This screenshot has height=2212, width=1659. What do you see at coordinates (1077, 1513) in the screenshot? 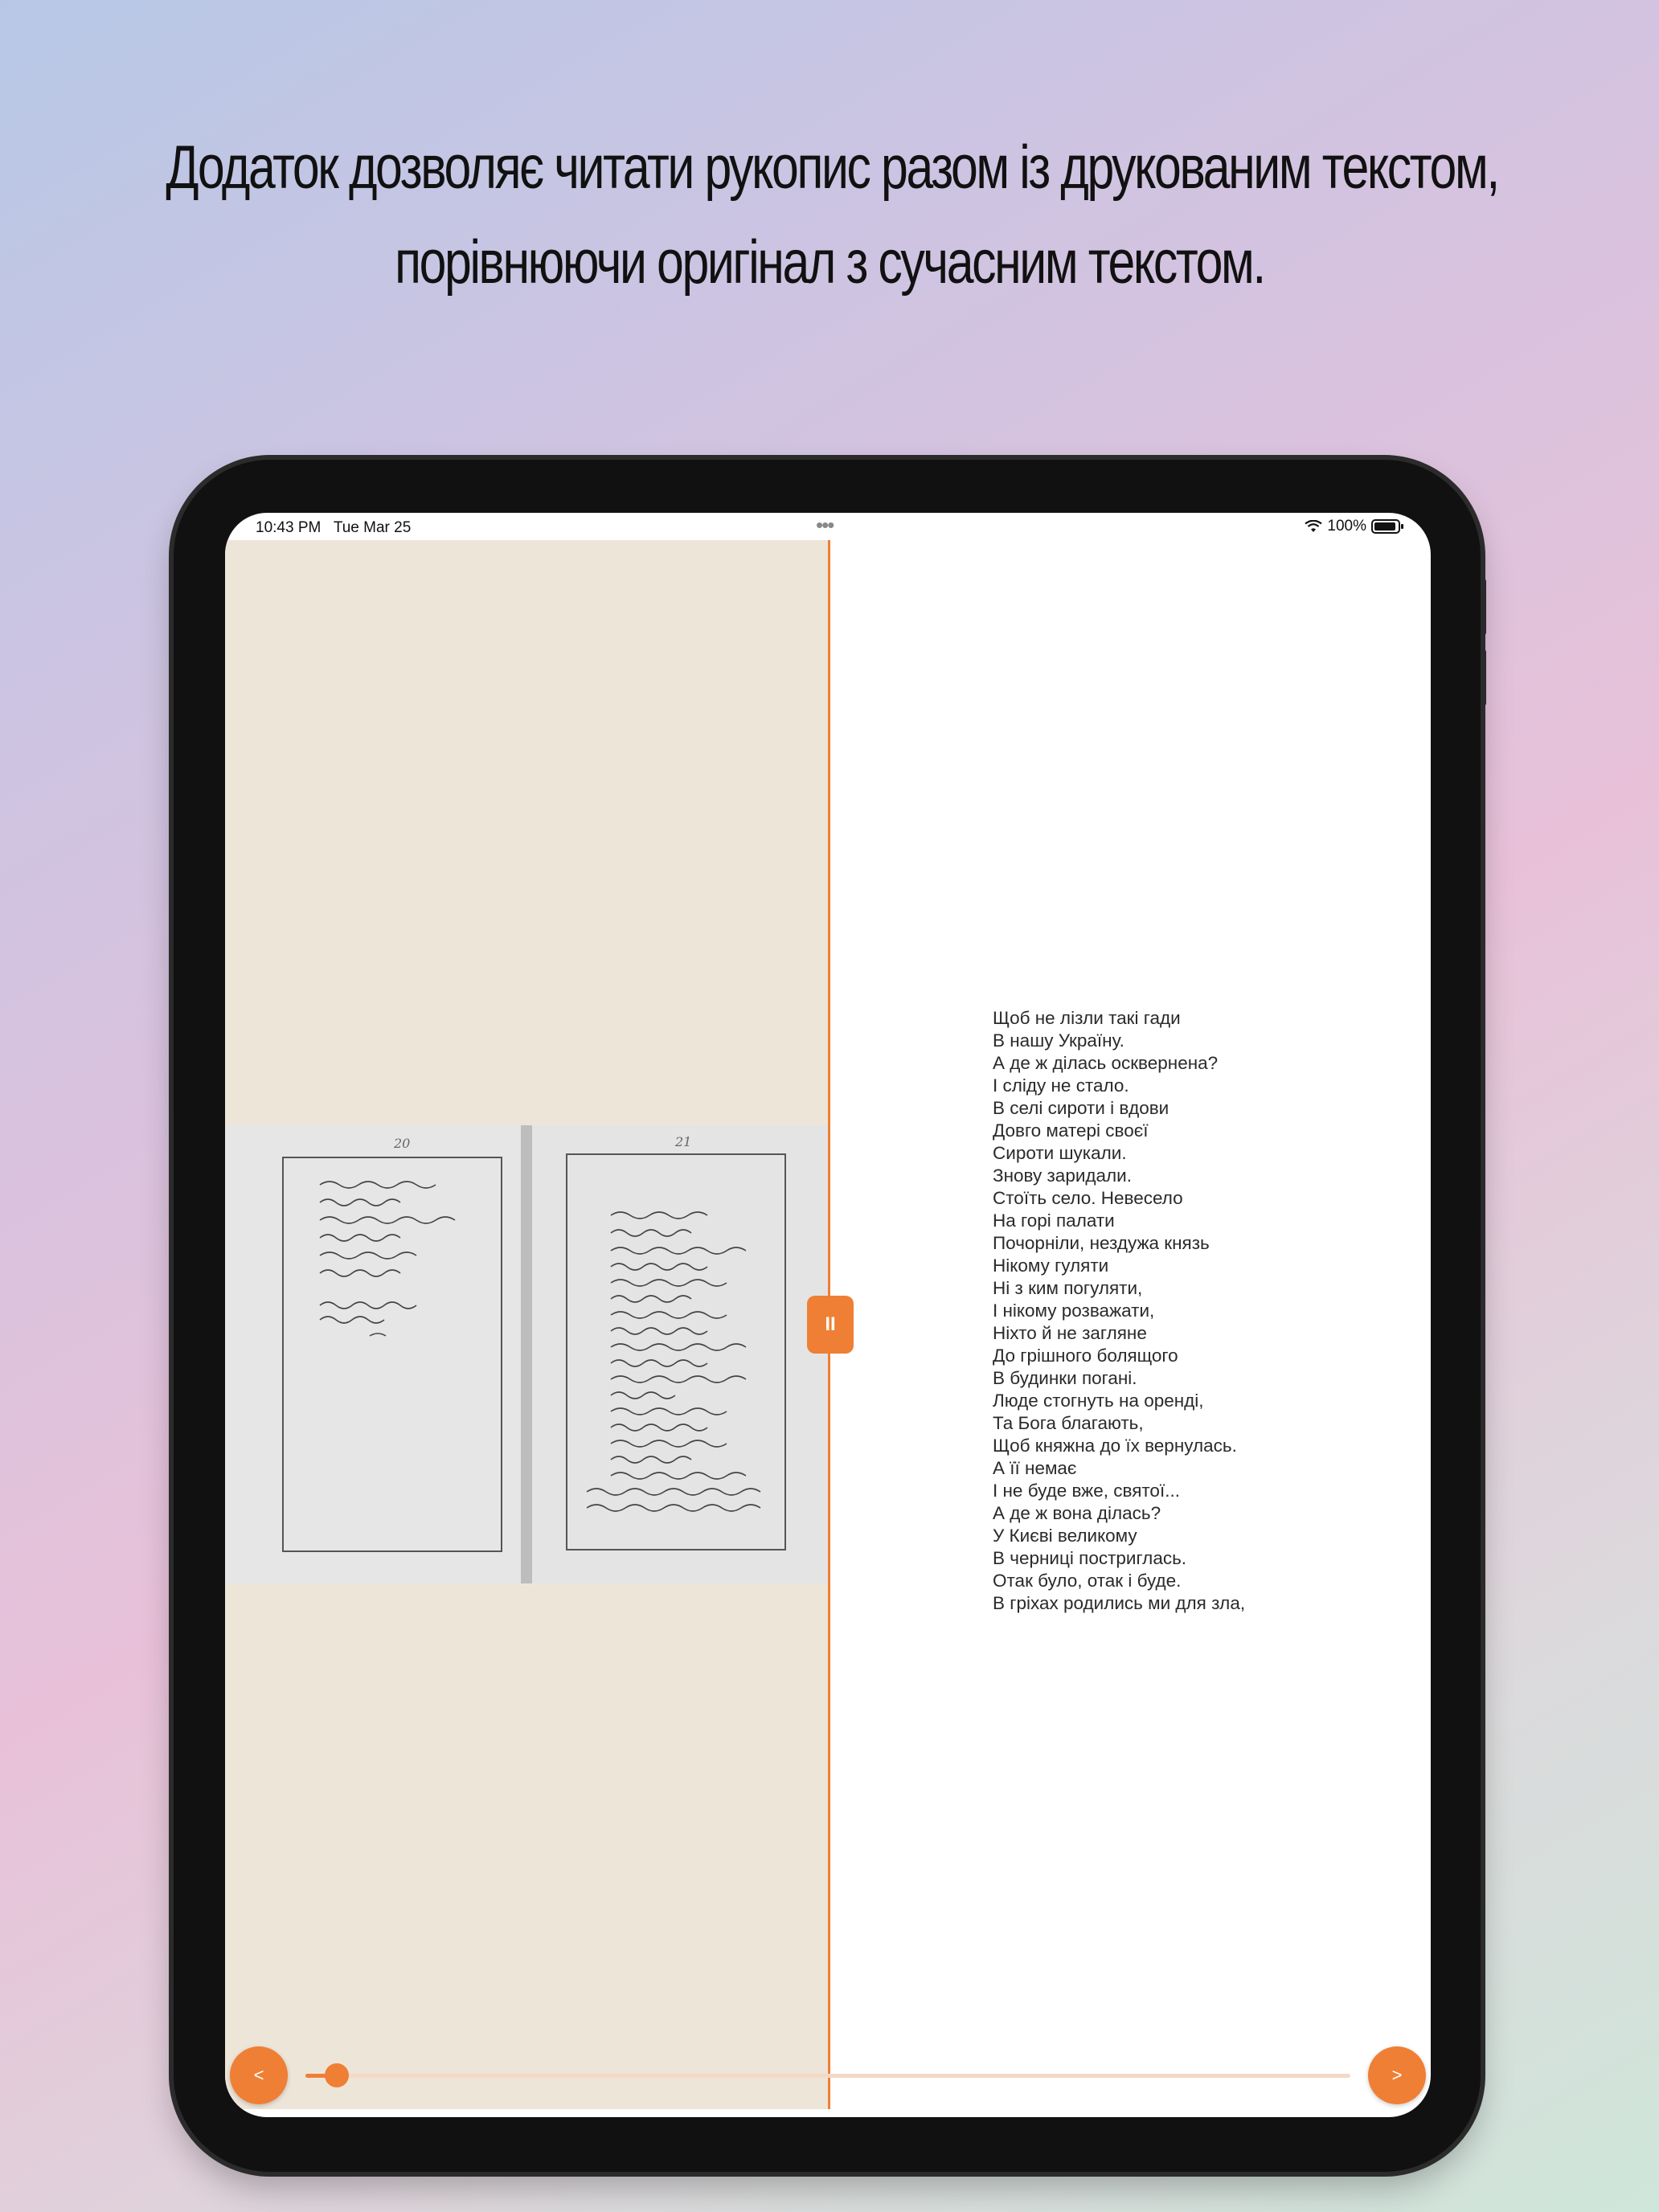
I see `poem-line: А де ж вона ділась?` at bounding box center [1077, 1513].